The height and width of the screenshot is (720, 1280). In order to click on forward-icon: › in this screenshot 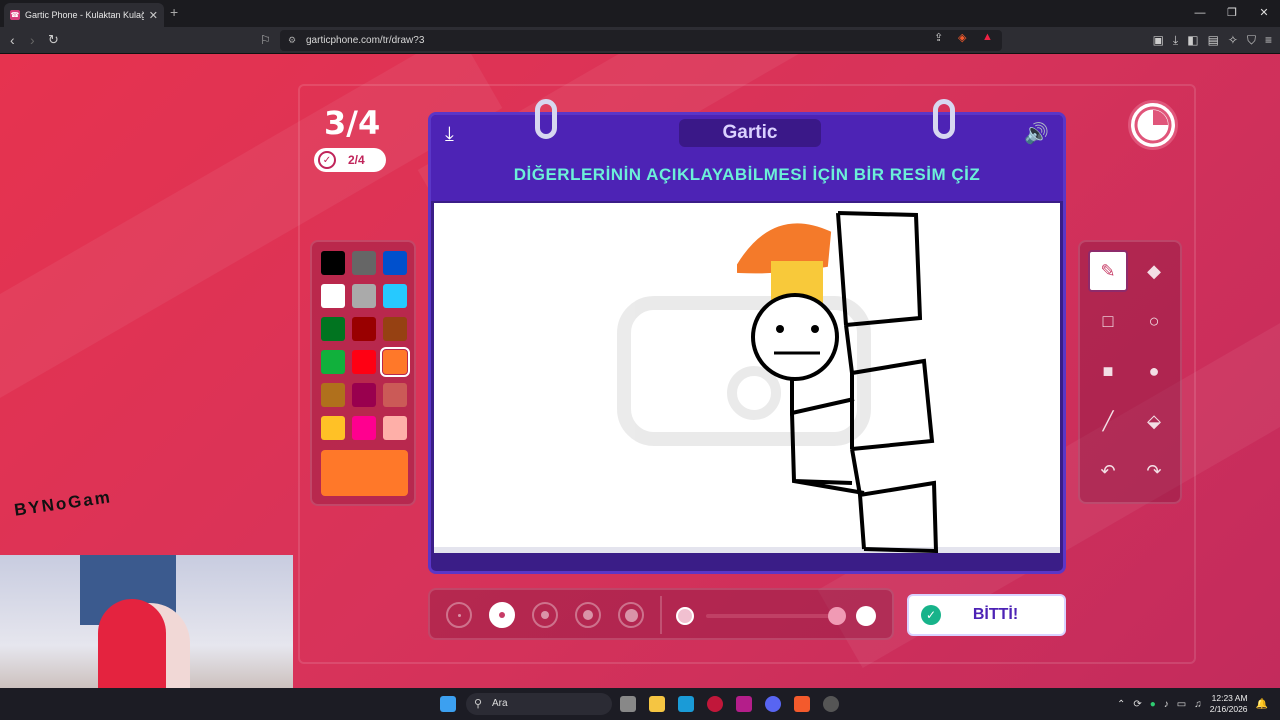, I will do `click(32, 40)`.